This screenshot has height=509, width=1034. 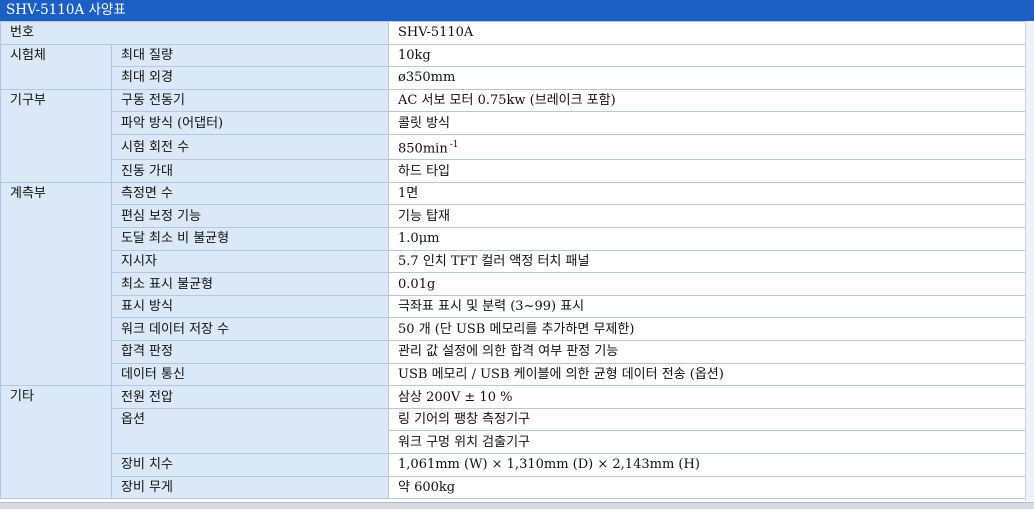 What do you see at coordinates (708, 329) in the screenshot?
I see `item-value: 50 개 (단 USB 메모리를 추가하면 무제한)` at bounding box center [708, 329].